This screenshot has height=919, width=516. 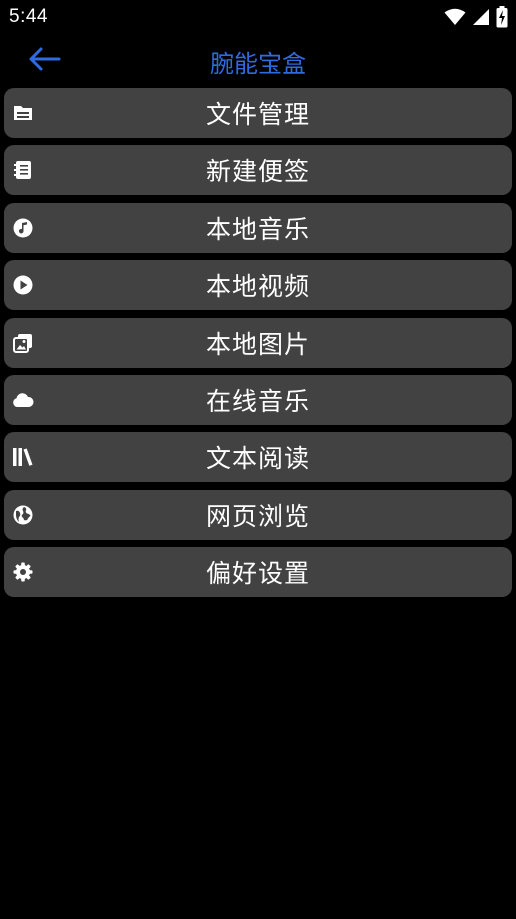 I want to click on menu-item-label: 在线音乐, so click(x=257, y=401).